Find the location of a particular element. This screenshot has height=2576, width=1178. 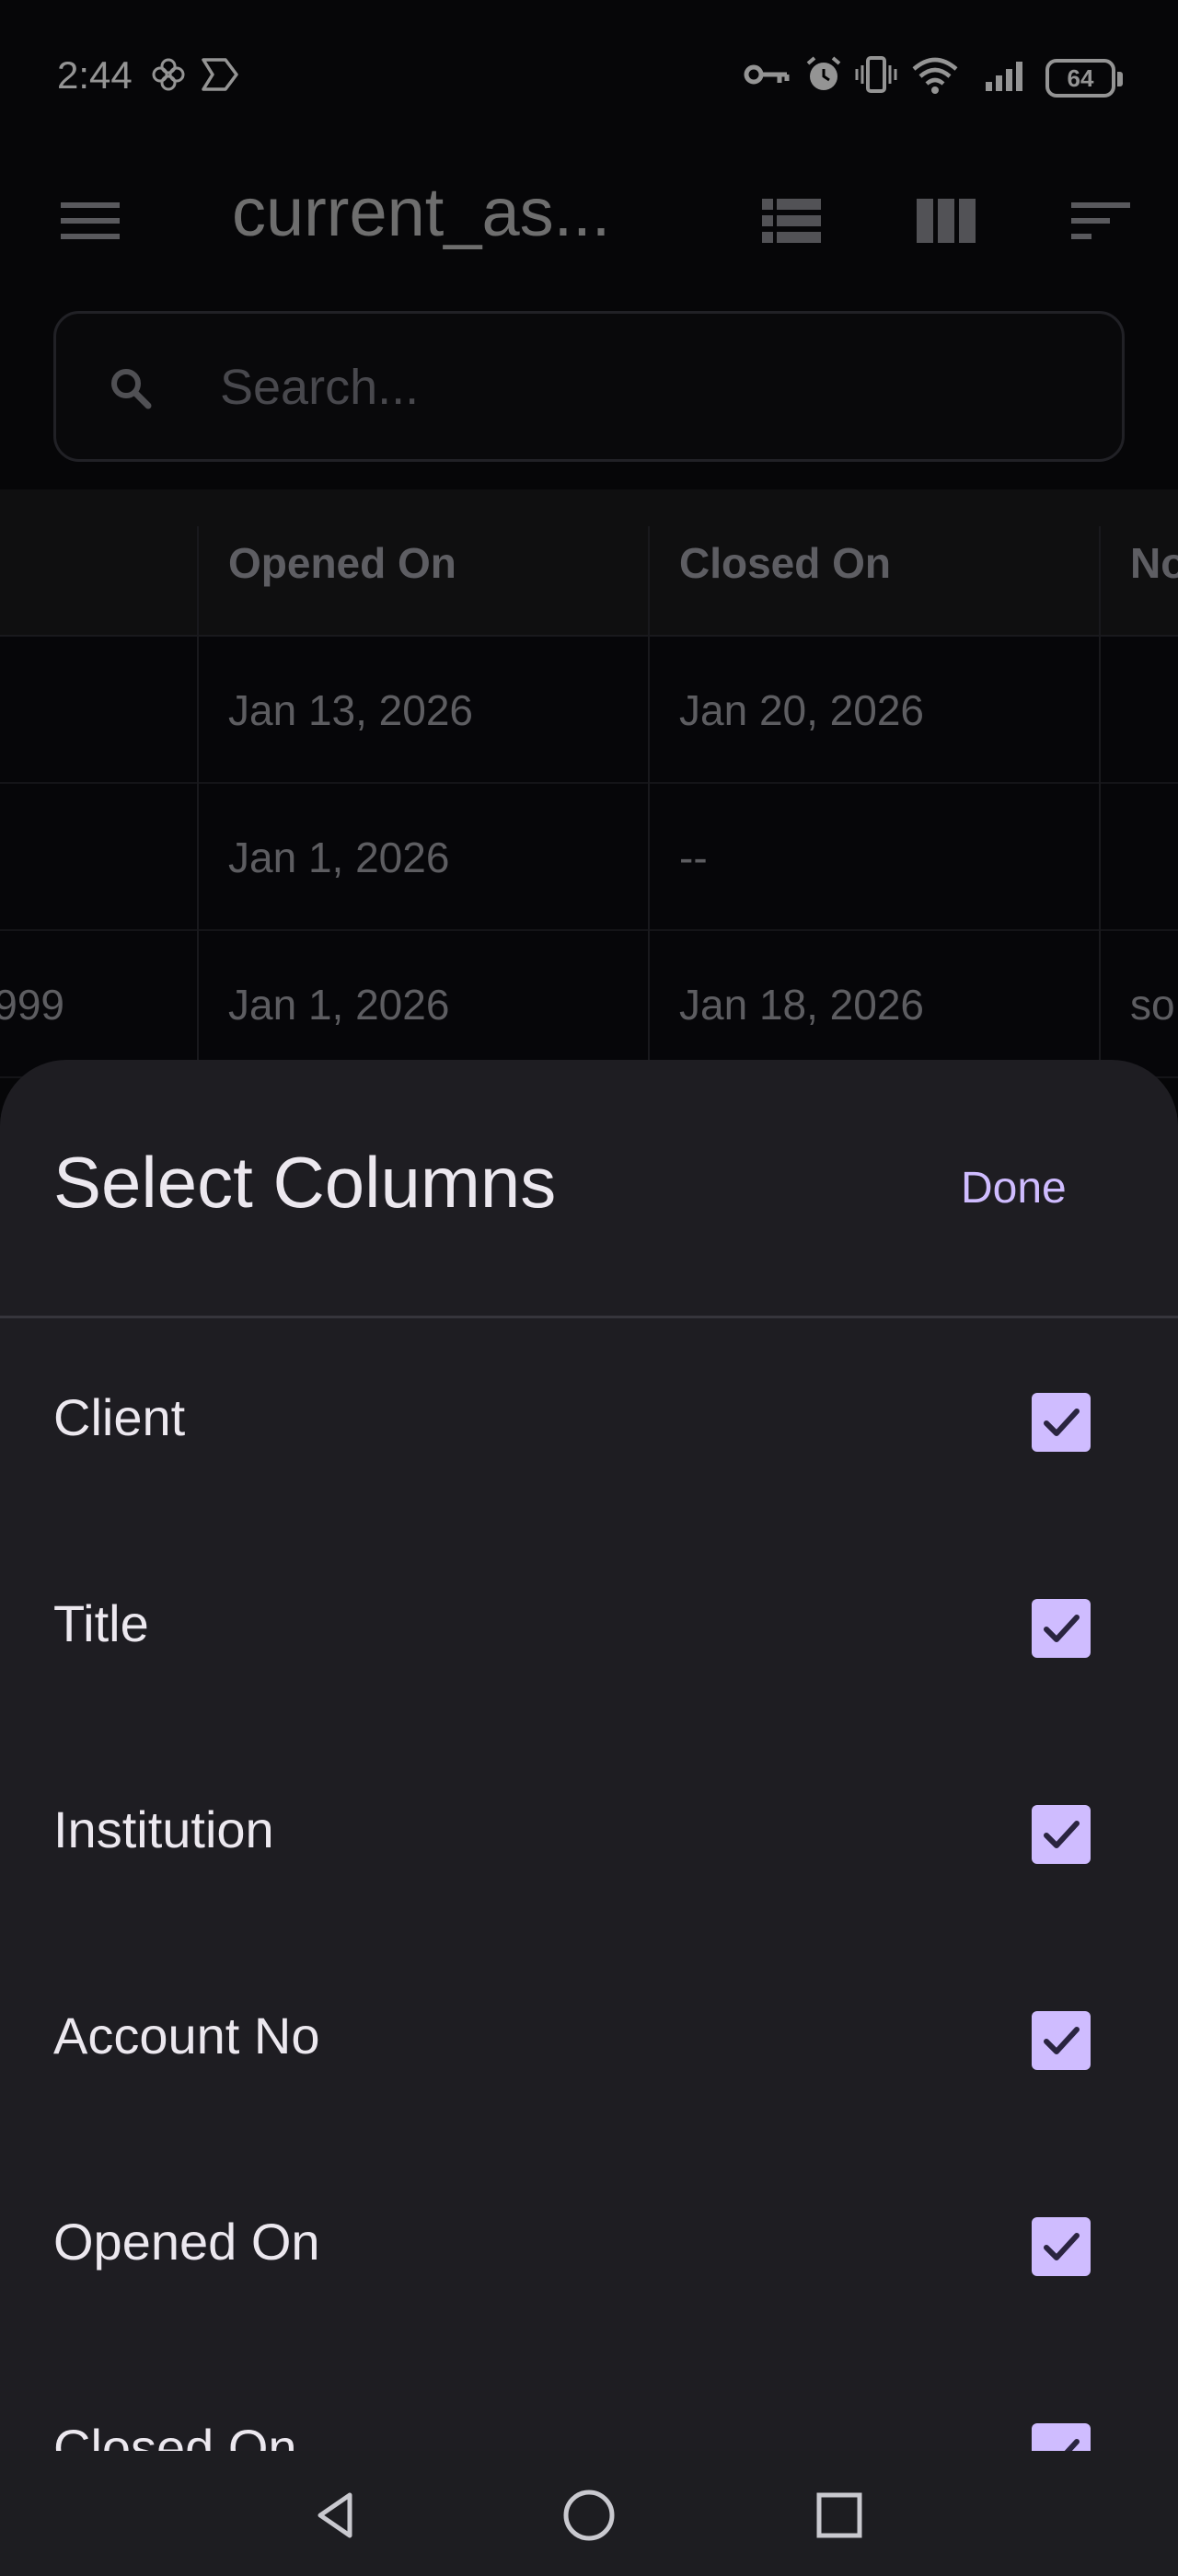

column-option-label: Account No is located at coordinates (186, 2035).